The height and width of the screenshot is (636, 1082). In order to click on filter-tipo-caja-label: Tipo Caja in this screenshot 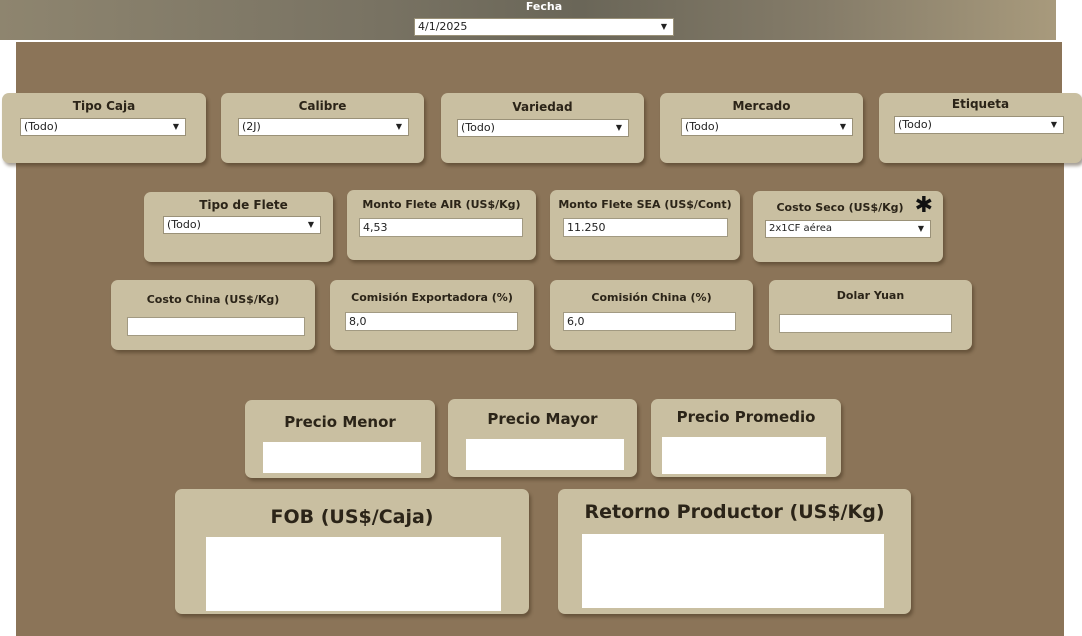, I will do `click(104, 106)`.